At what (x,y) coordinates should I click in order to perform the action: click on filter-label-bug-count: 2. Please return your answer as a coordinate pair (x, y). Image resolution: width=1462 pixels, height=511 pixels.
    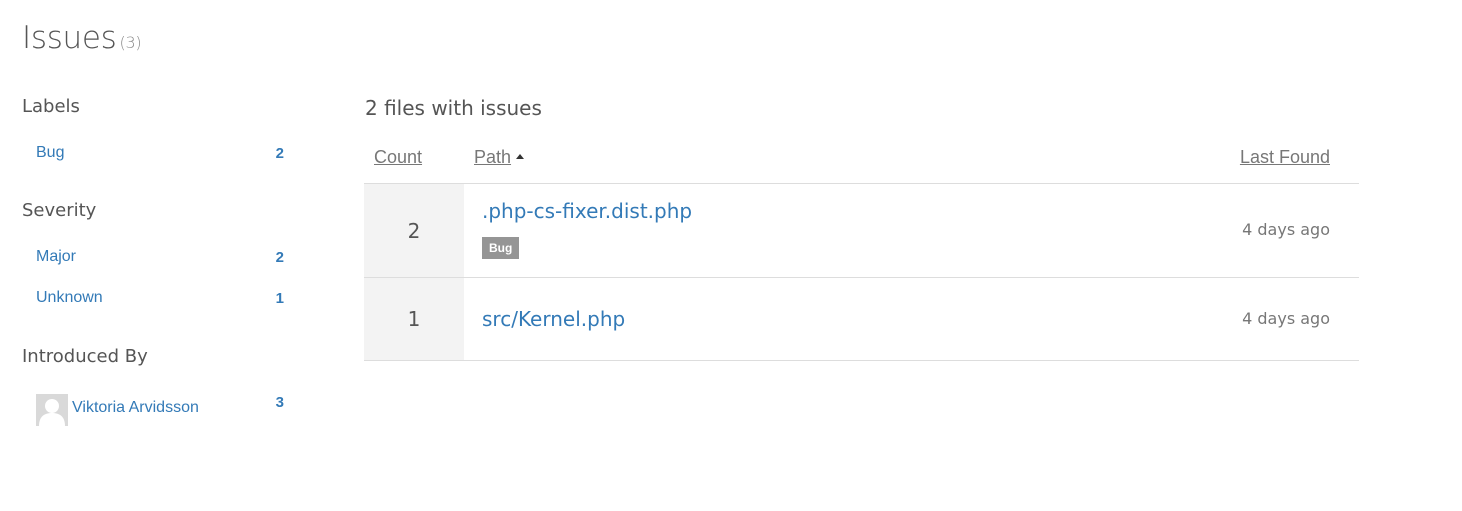
    Looking at the image, I should click on (279, 153).